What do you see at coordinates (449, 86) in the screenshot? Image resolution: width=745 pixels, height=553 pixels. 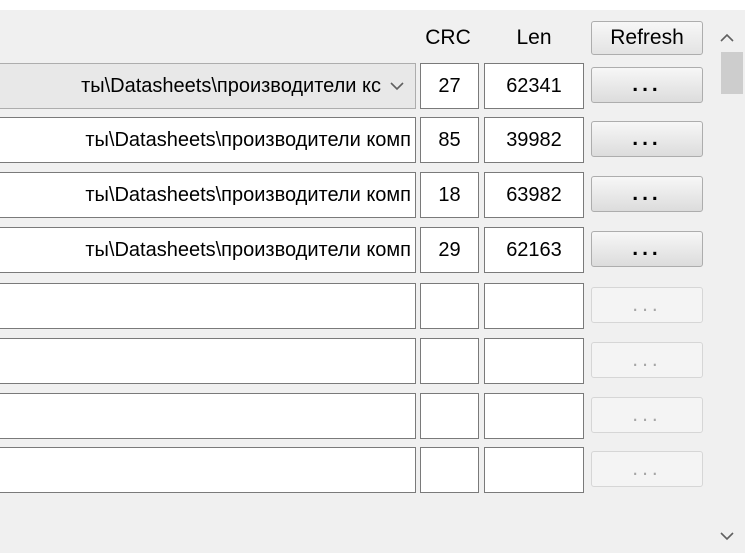 I see `crc-field: 27` at bounding box center [449, 86].